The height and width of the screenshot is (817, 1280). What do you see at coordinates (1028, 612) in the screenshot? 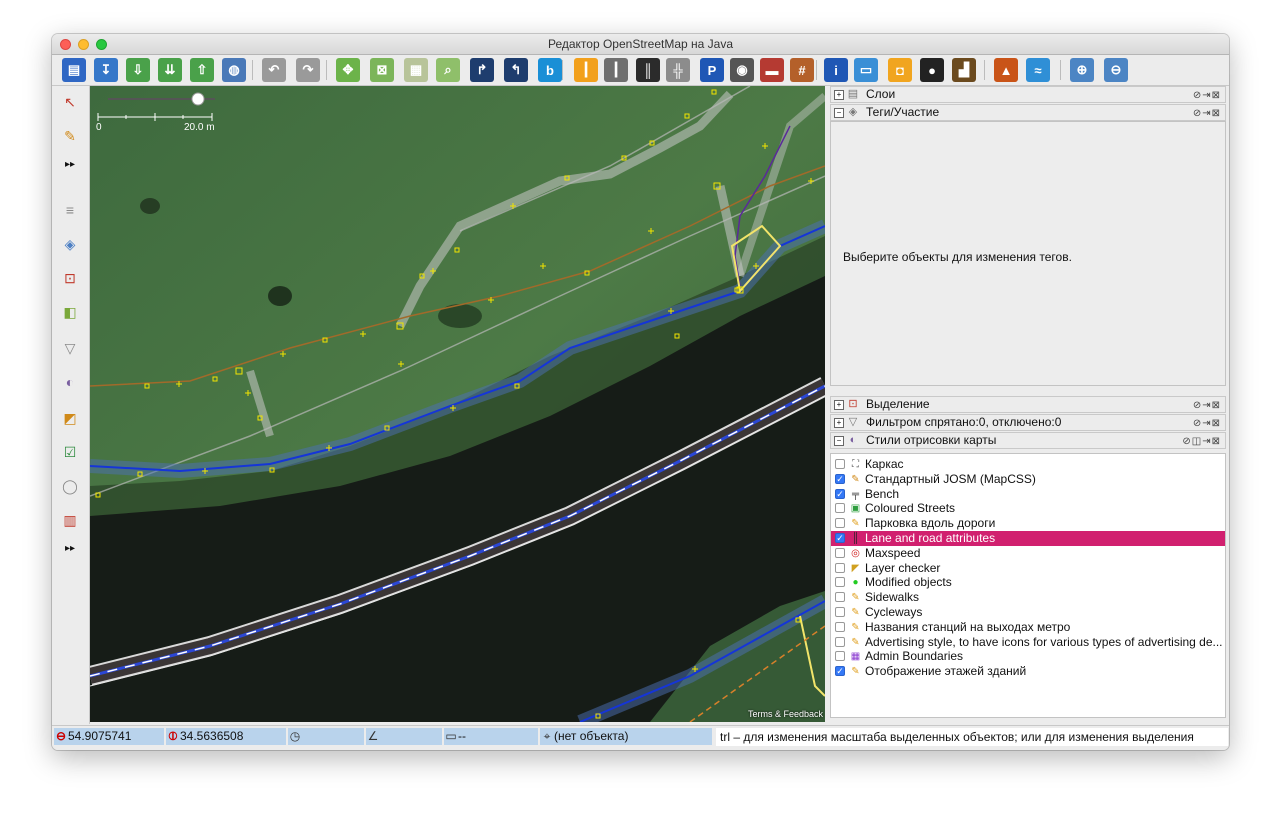
I see `map-style-item: ✎ Cycleways` at bounding box center [1028, 612].